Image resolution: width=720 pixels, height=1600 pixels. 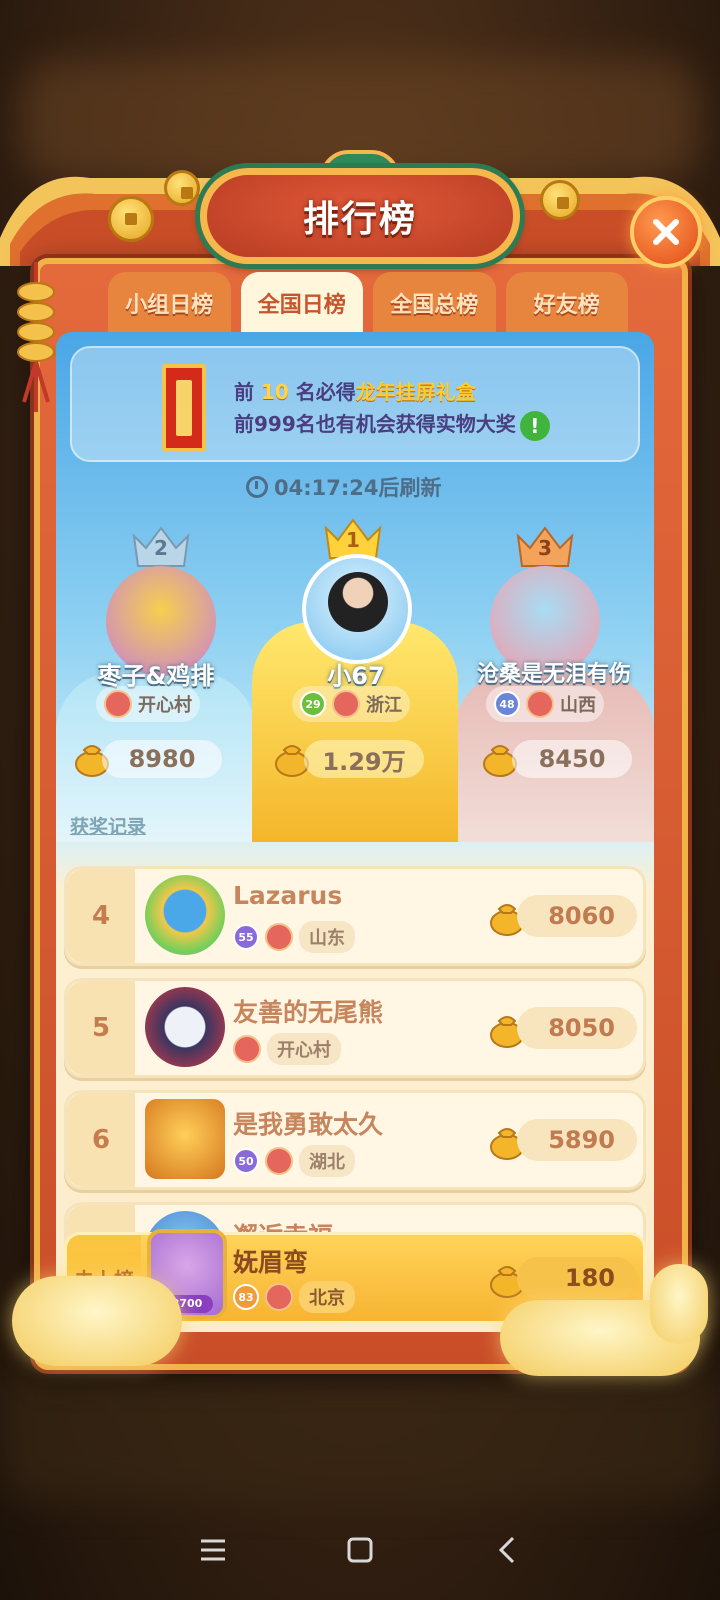 I want to click on tab-national-total: 全国总榜, so click(x=434, y=303).